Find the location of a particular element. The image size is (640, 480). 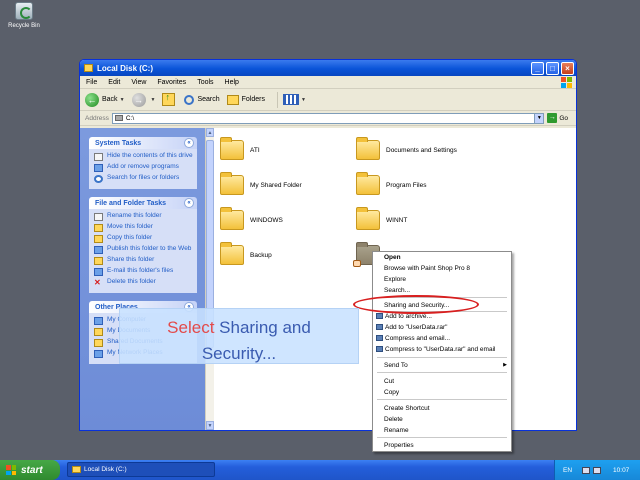

menu-item-create-shortcut: Create Shortcut is located at coordinates (407, 408).